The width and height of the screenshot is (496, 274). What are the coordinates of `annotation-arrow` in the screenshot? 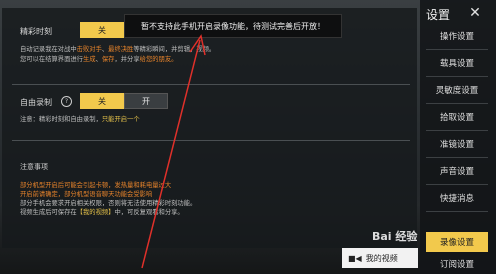 It's located at (173, 151).